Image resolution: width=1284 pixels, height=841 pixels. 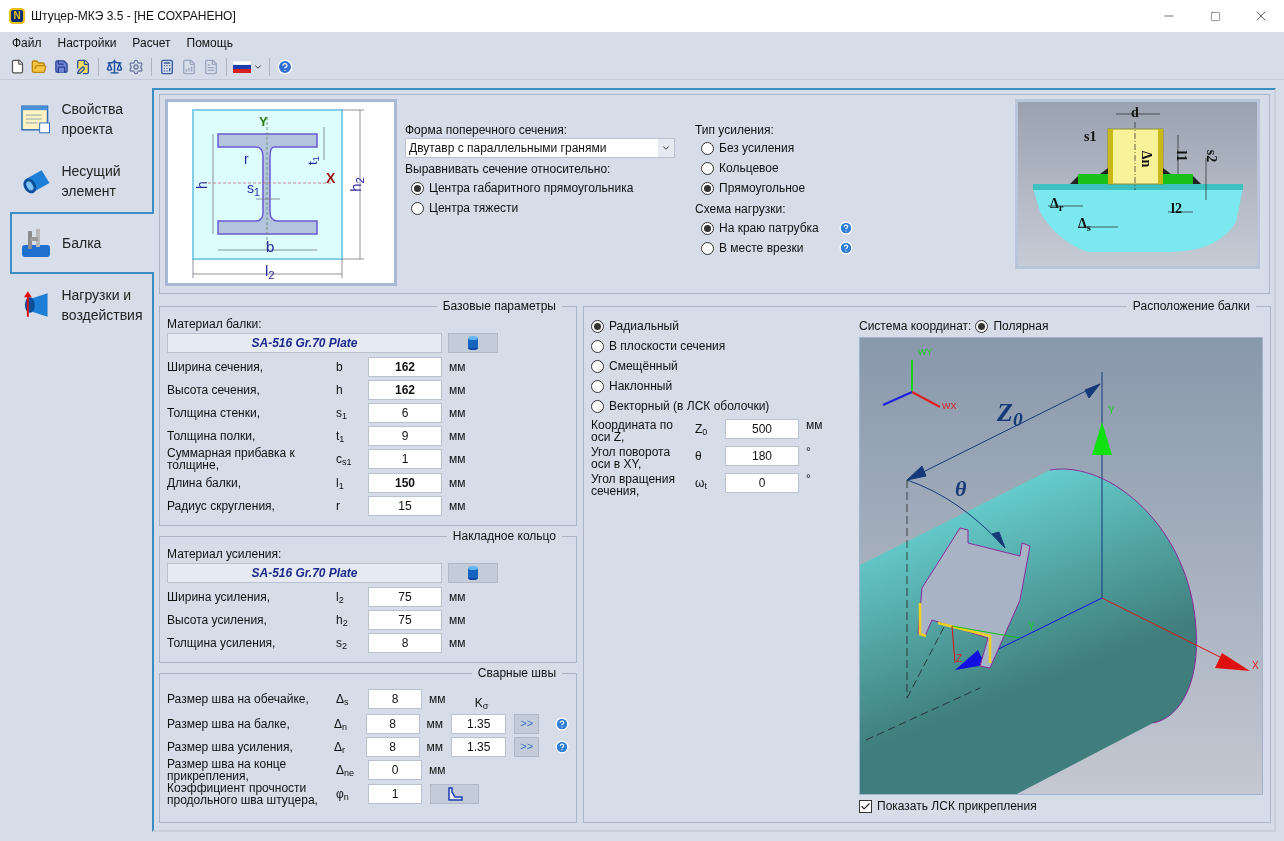 What do you see at coordinates (540, 148) in the screenshot?
I see `shape-dropdown: Двутавр с параллельными гранями` at bounding box center [540, 148].